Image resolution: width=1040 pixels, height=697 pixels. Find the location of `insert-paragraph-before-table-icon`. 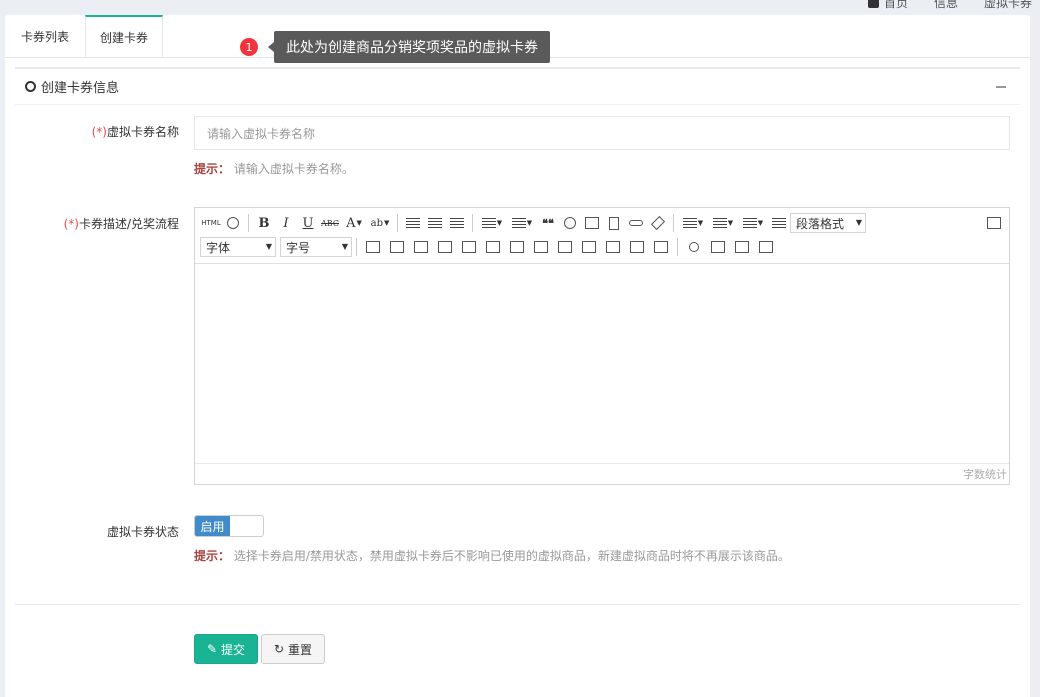

insert-paragraph-before-table-icon is located at coordinates (421, 247).